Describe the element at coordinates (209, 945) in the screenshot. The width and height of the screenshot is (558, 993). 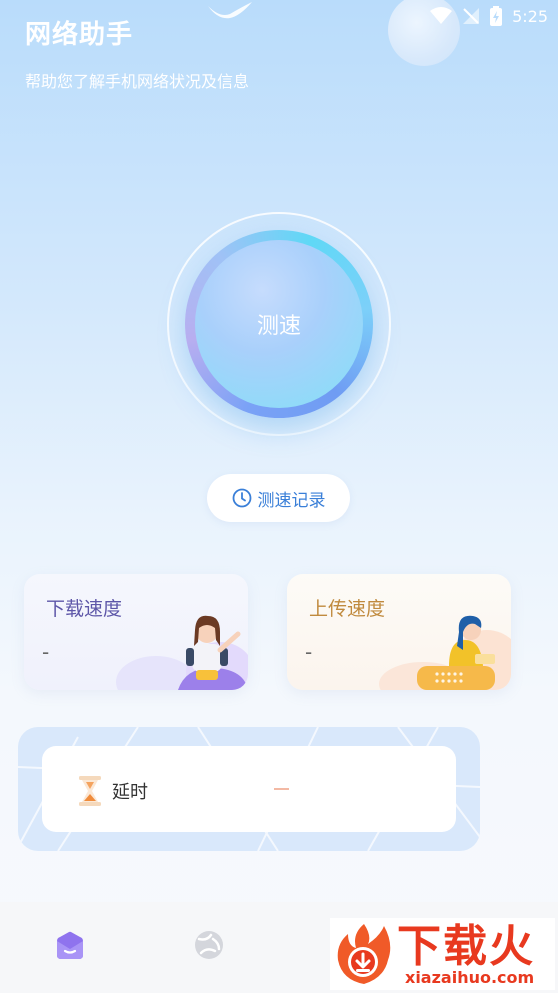
I see `globe-icon` at that location.